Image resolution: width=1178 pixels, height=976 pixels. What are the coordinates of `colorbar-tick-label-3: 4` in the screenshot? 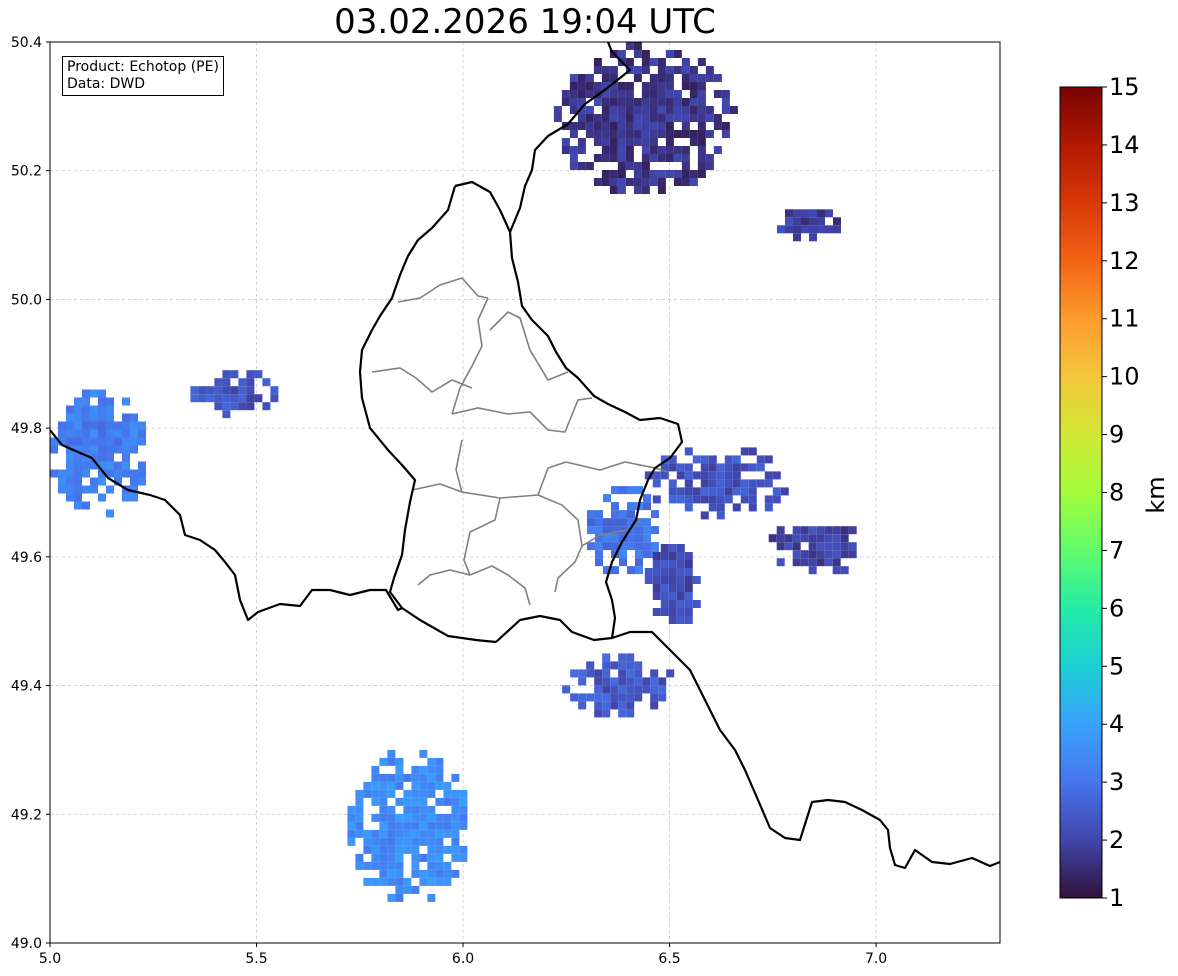 It's located at (1116, 724).